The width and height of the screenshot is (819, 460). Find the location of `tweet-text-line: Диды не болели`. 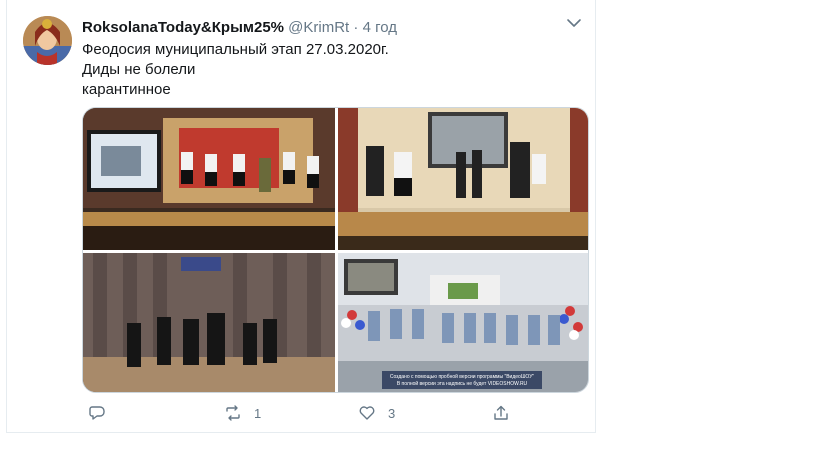

tweet-text-line: Диды не болели is located at coordinates (139, 69).